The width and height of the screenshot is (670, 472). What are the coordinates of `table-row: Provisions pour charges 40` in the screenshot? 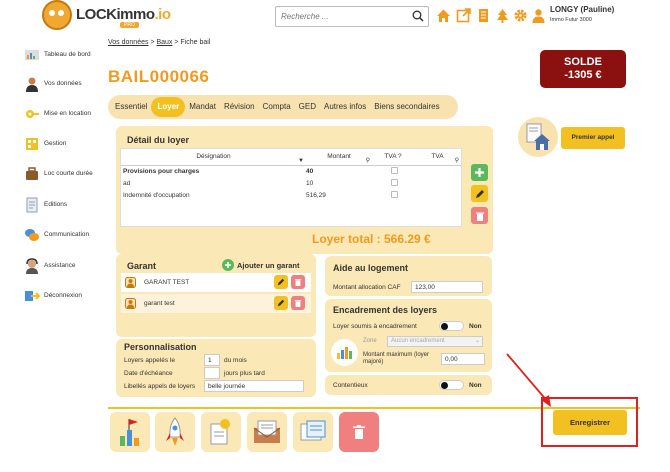 It's located at (291, 171).